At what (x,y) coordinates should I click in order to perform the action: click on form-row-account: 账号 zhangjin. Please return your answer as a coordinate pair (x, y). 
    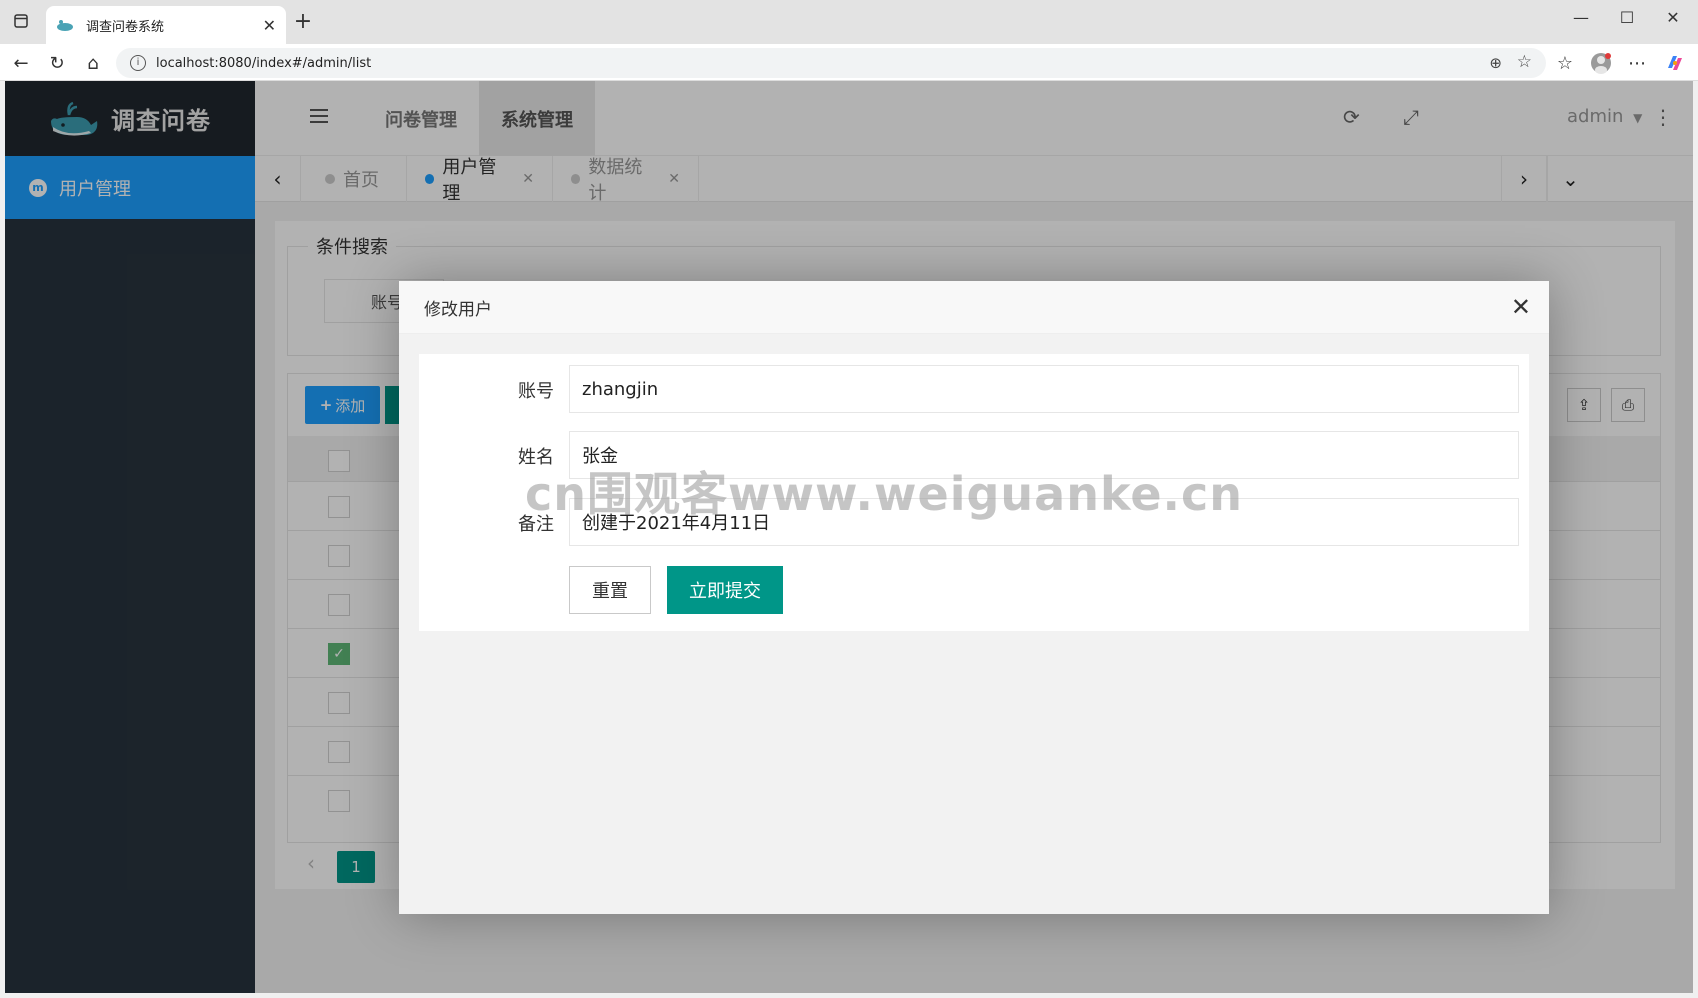
    Looking at the image, I should click on (974, 389).